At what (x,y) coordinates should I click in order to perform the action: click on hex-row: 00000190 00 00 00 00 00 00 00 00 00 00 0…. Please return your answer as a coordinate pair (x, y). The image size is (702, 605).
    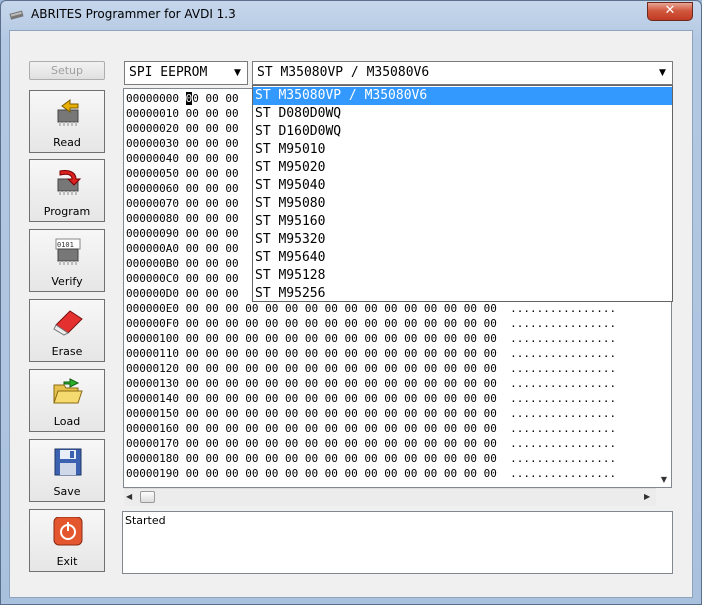
    Looking at the image, I should click on (371, 473).